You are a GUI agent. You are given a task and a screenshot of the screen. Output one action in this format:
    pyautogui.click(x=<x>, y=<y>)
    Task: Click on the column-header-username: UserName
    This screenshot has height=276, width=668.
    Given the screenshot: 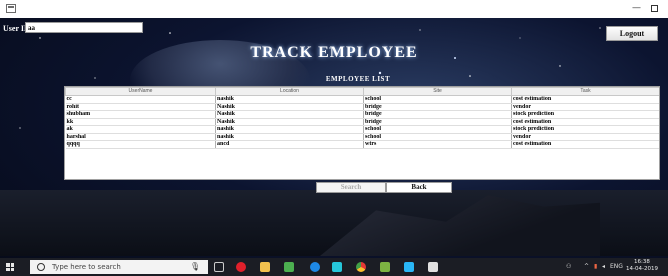 What is the action you would take?
    pyautogui.click(x=140, y=91)
    